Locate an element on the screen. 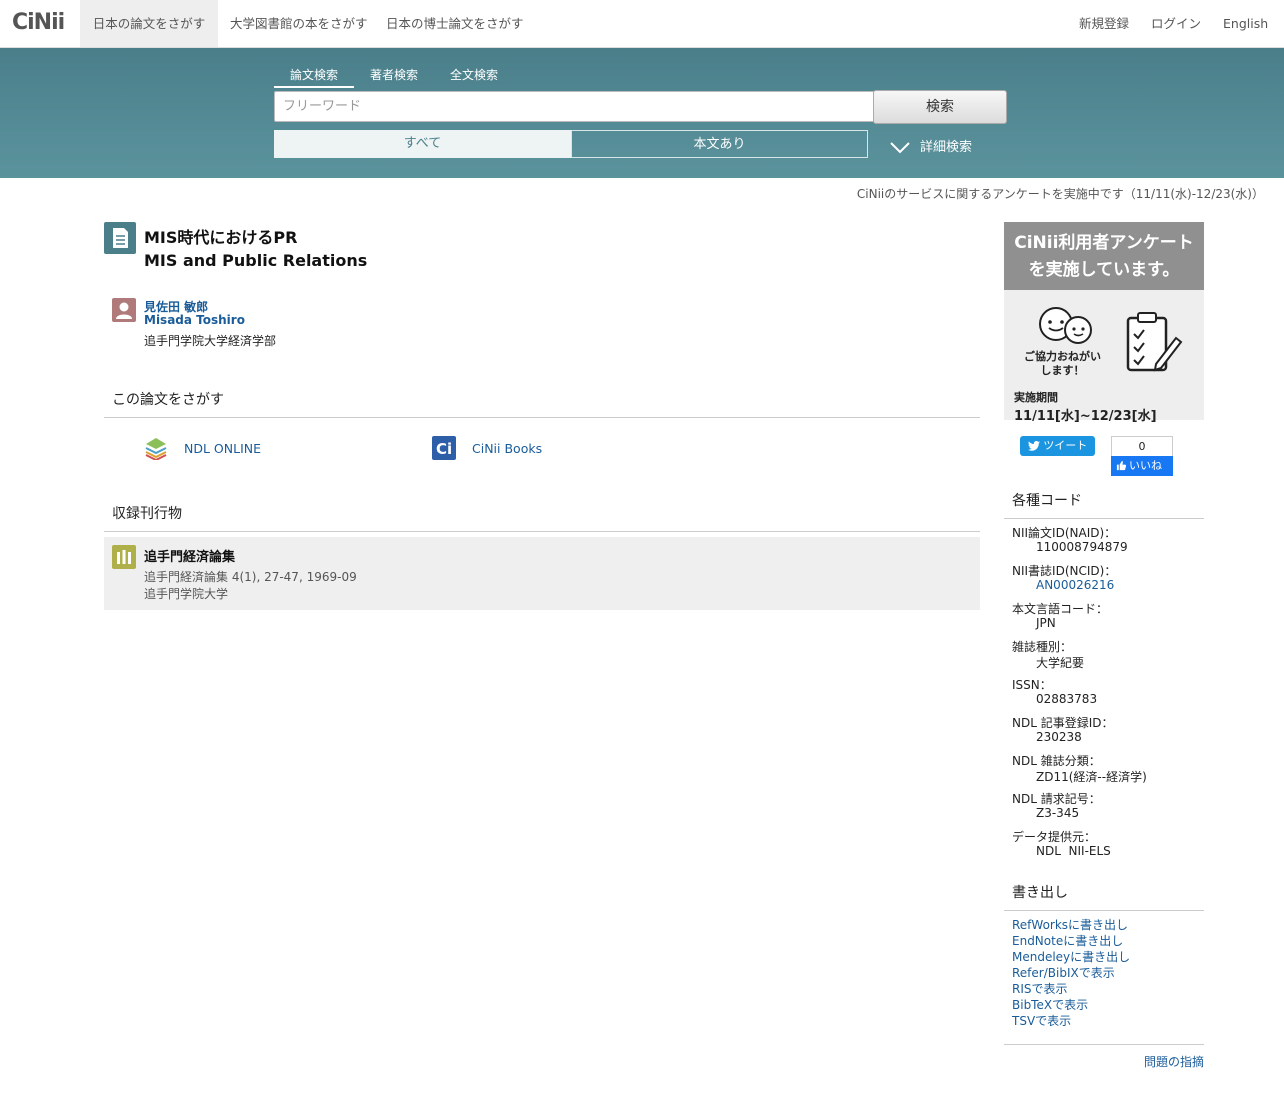 Image resolution: width=1284 pixels, height=1101 pixels. ndl-online-link: NDL ONLINE is located at coordinates (222, 448).